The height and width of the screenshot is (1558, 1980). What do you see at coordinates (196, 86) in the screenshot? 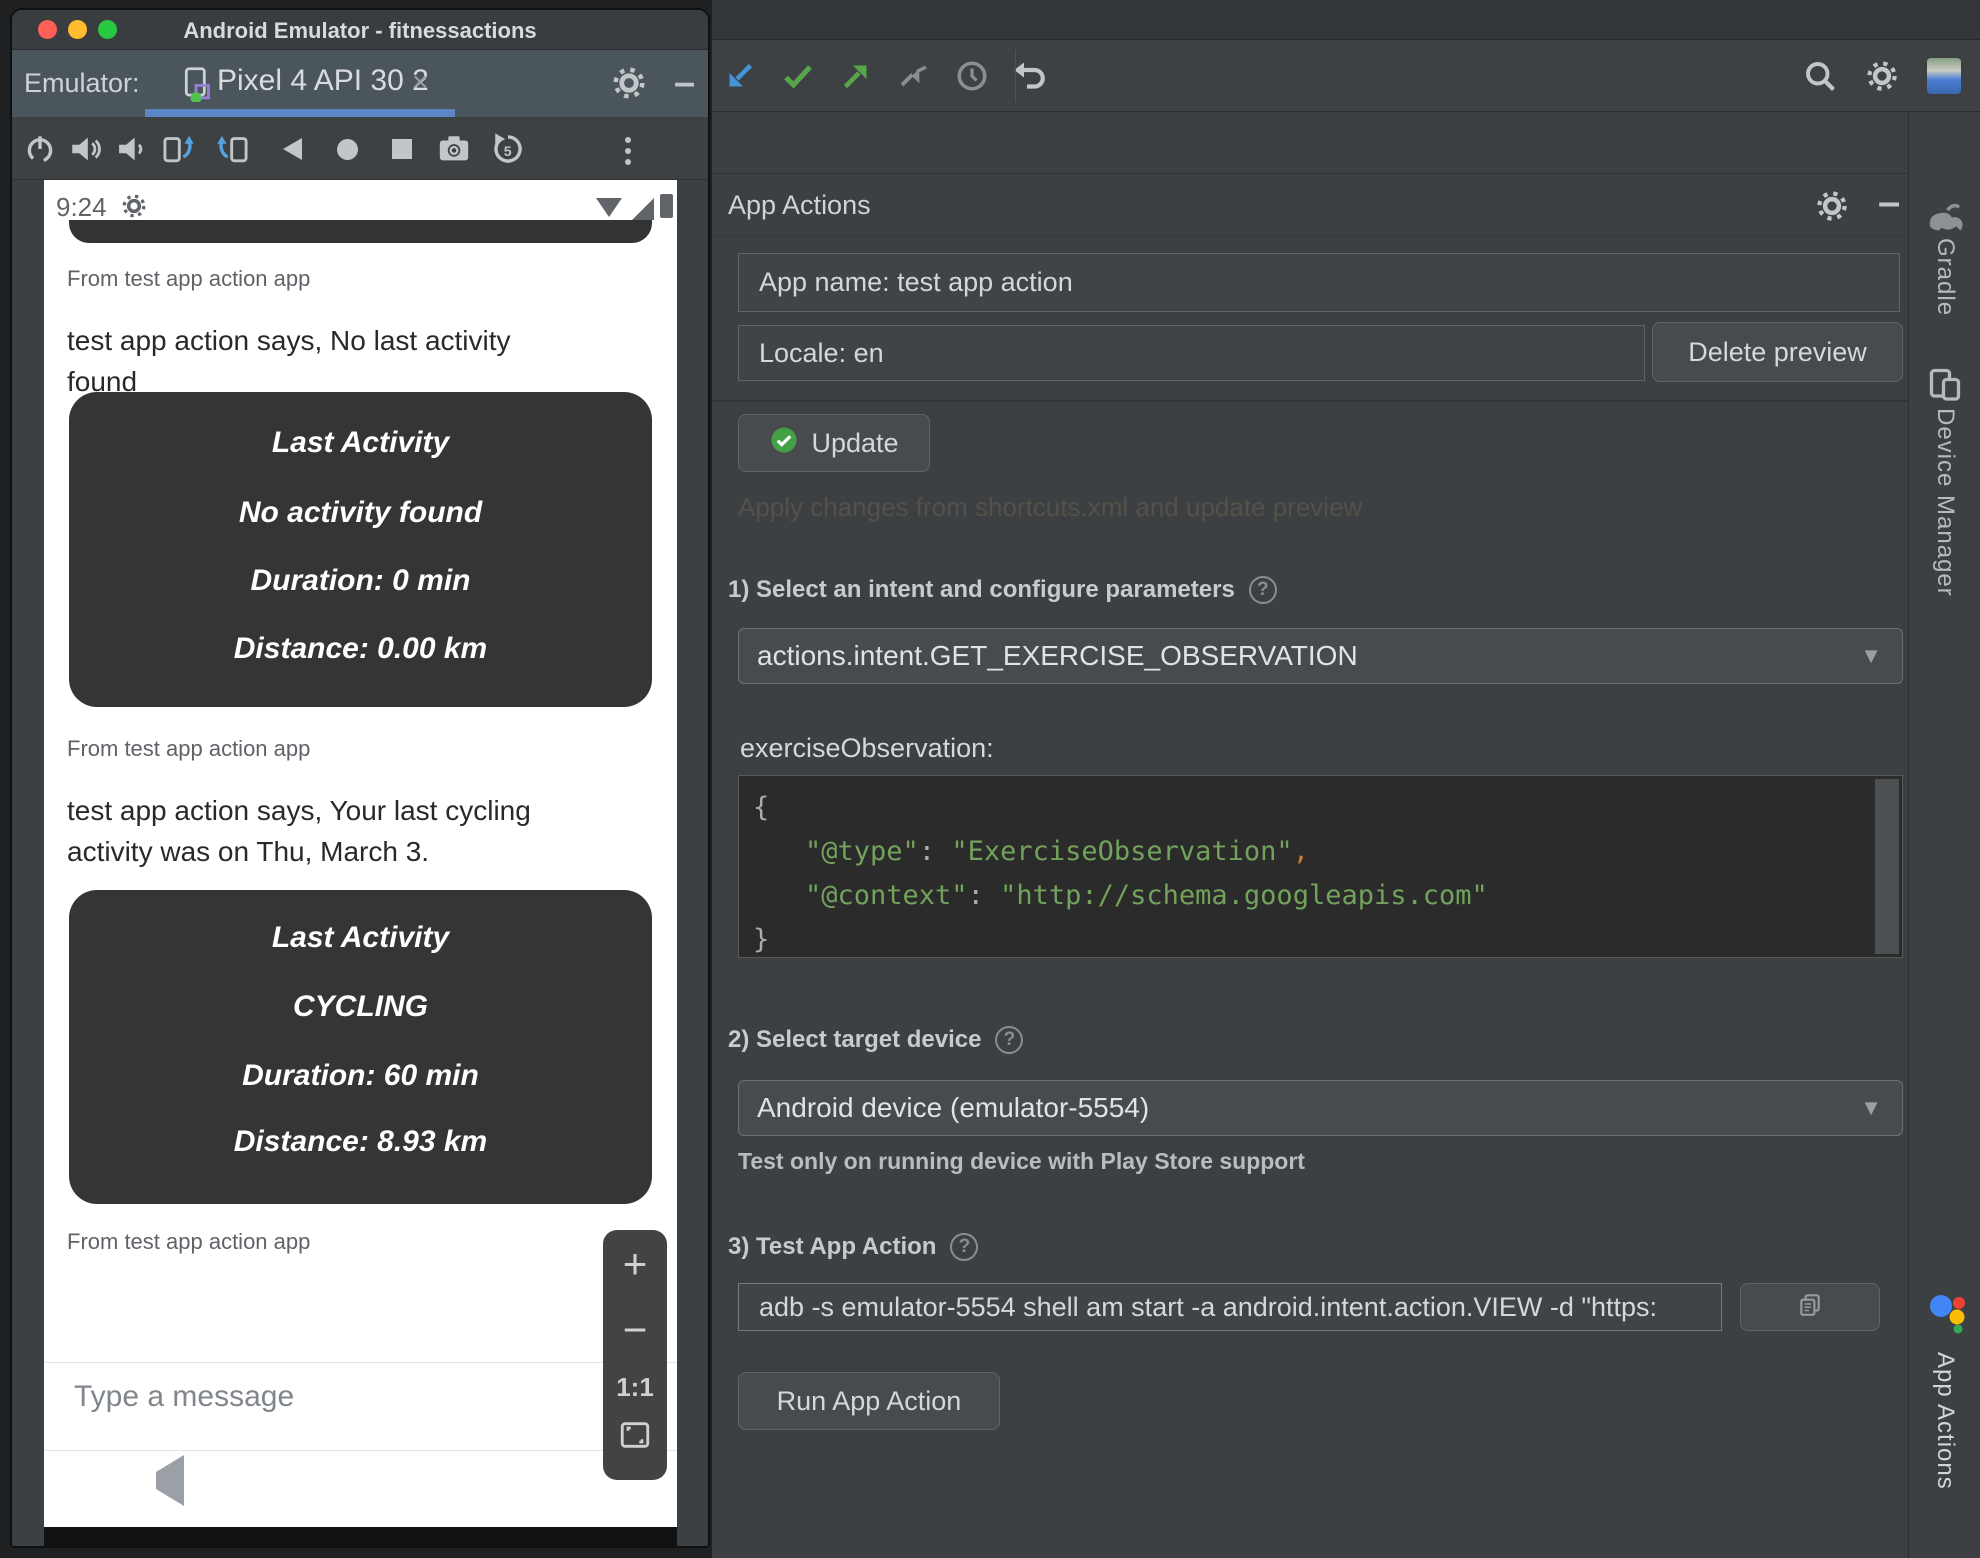
I see `device-phone-icon` at bounding box center [196, 86].